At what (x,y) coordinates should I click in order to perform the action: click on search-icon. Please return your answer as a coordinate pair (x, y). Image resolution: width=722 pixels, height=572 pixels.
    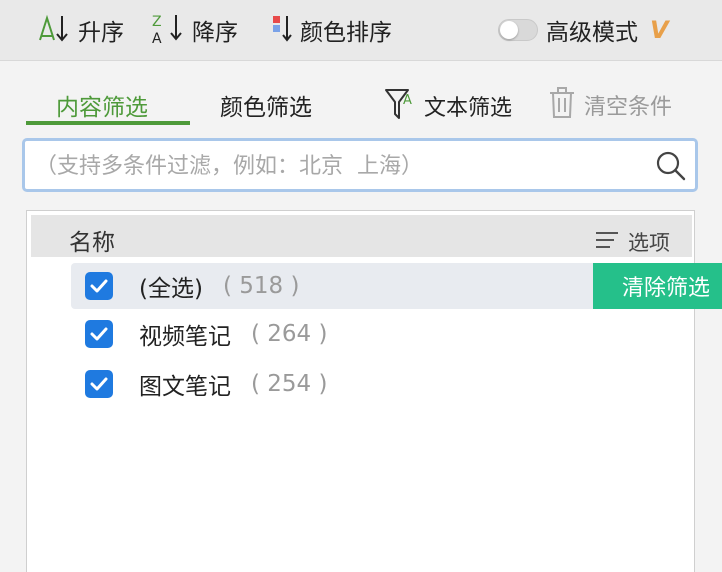
    Looking at the image, I should click on (671, 168).